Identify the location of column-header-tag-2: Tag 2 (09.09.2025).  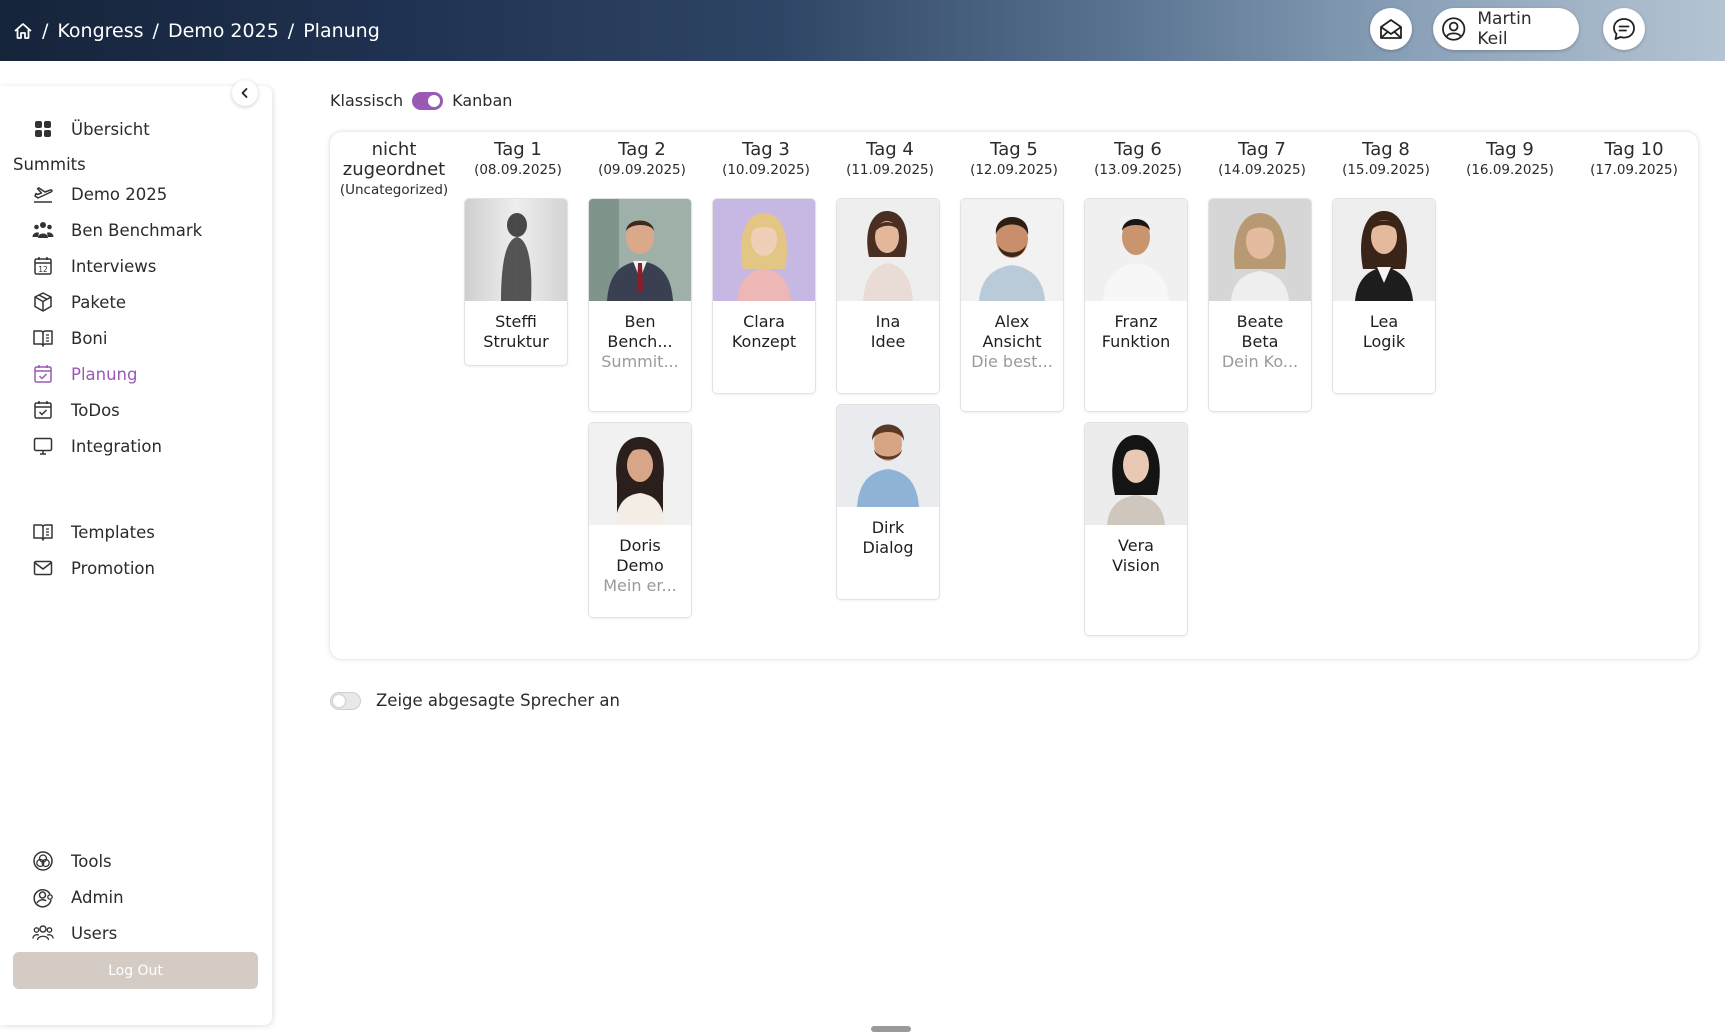
(642, 159).